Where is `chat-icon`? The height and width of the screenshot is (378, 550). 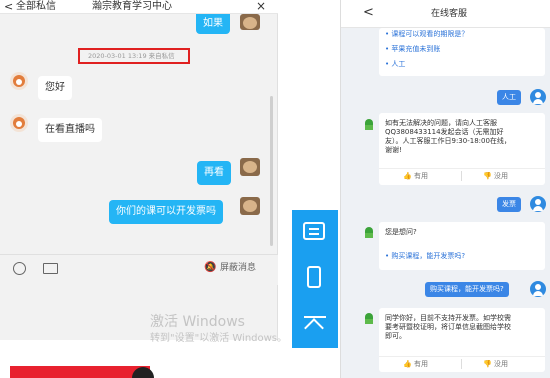 chat-icon is located at coordinates (314, 231).